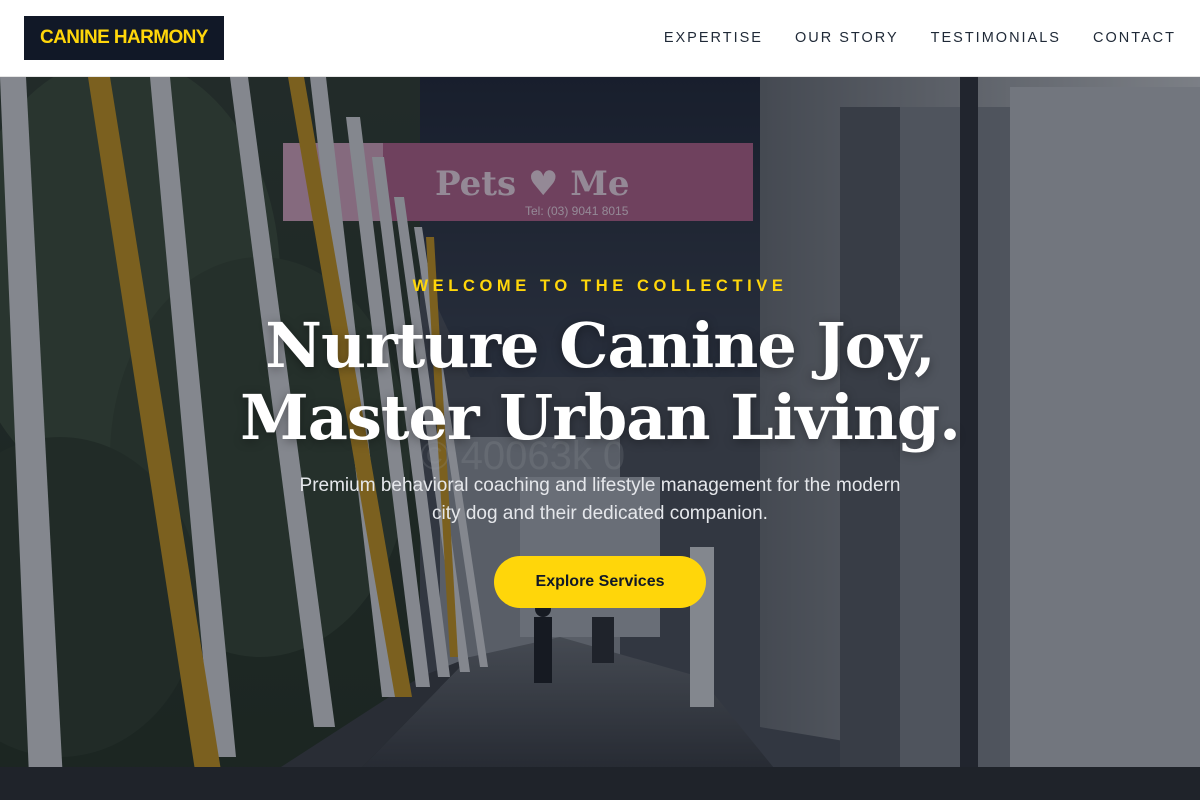 This screenshot has width=1200, height=800. I want to click on explore-services-button: Explore Services, so click(600, 582).